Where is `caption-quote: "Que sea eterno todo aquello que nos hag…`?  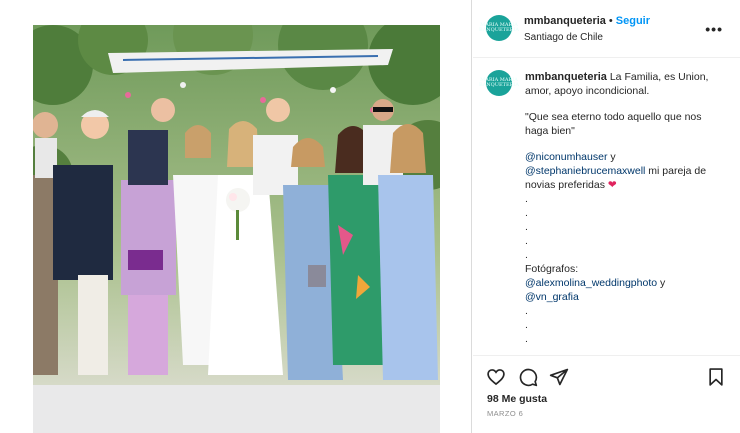 caption-quote: "Que sea eterno todo aquello que nos hag… is located at coordinates (613, 124).